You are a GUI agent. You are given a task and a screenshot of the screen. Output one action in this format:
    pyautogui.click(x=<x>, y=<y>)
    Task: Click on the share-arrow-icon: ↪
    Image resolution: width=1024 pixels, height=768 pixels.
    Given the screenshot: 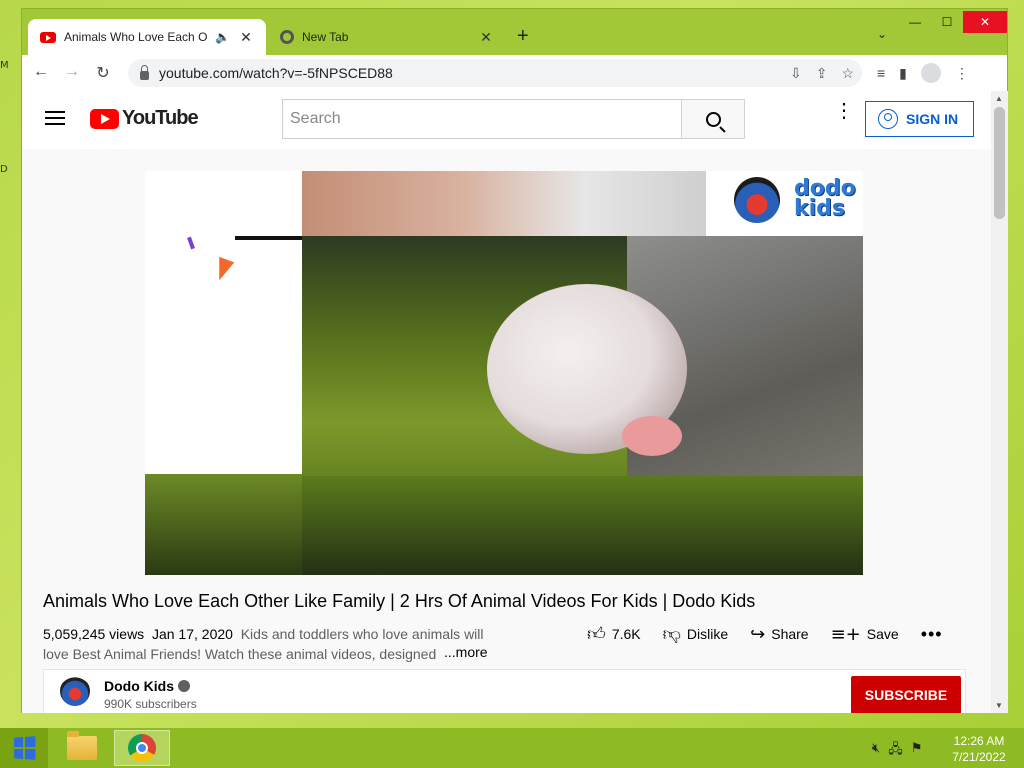 What is the action you would take?
    pyautogui.click(x=758, y=634)
    